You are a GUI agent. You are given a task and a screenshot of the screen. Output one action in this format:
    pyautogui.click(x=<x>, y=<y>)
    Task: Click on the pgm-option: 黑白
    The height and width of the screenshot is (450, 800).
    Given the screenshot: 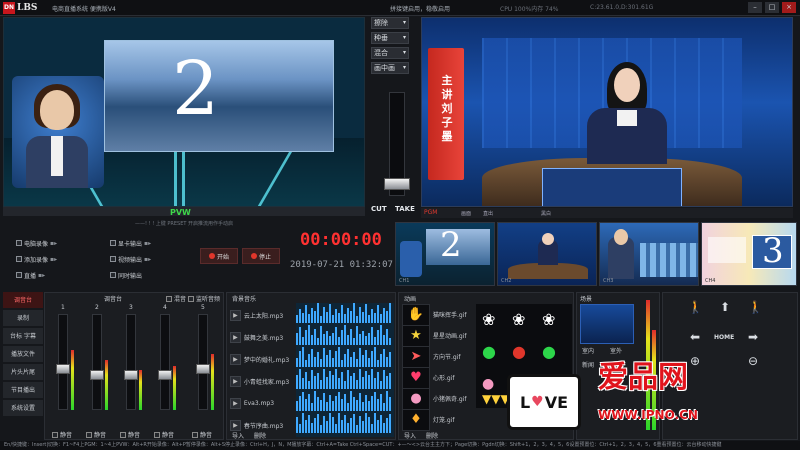 What is the action you would take?
    pyautogui.click(x=546, y=213)
    